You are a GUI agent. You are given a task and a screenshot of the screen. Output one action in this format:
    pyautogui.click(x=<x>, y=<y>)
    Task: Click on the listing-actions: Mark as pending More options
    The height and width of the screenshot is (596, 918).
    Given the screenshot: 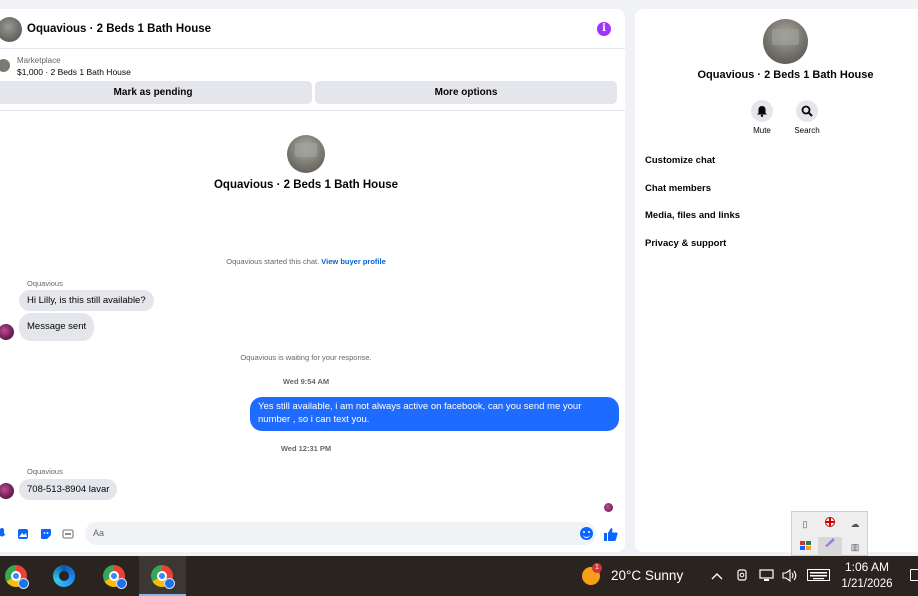 What is the action you would take?
    pyautogui.click(x=312, y=92)
    